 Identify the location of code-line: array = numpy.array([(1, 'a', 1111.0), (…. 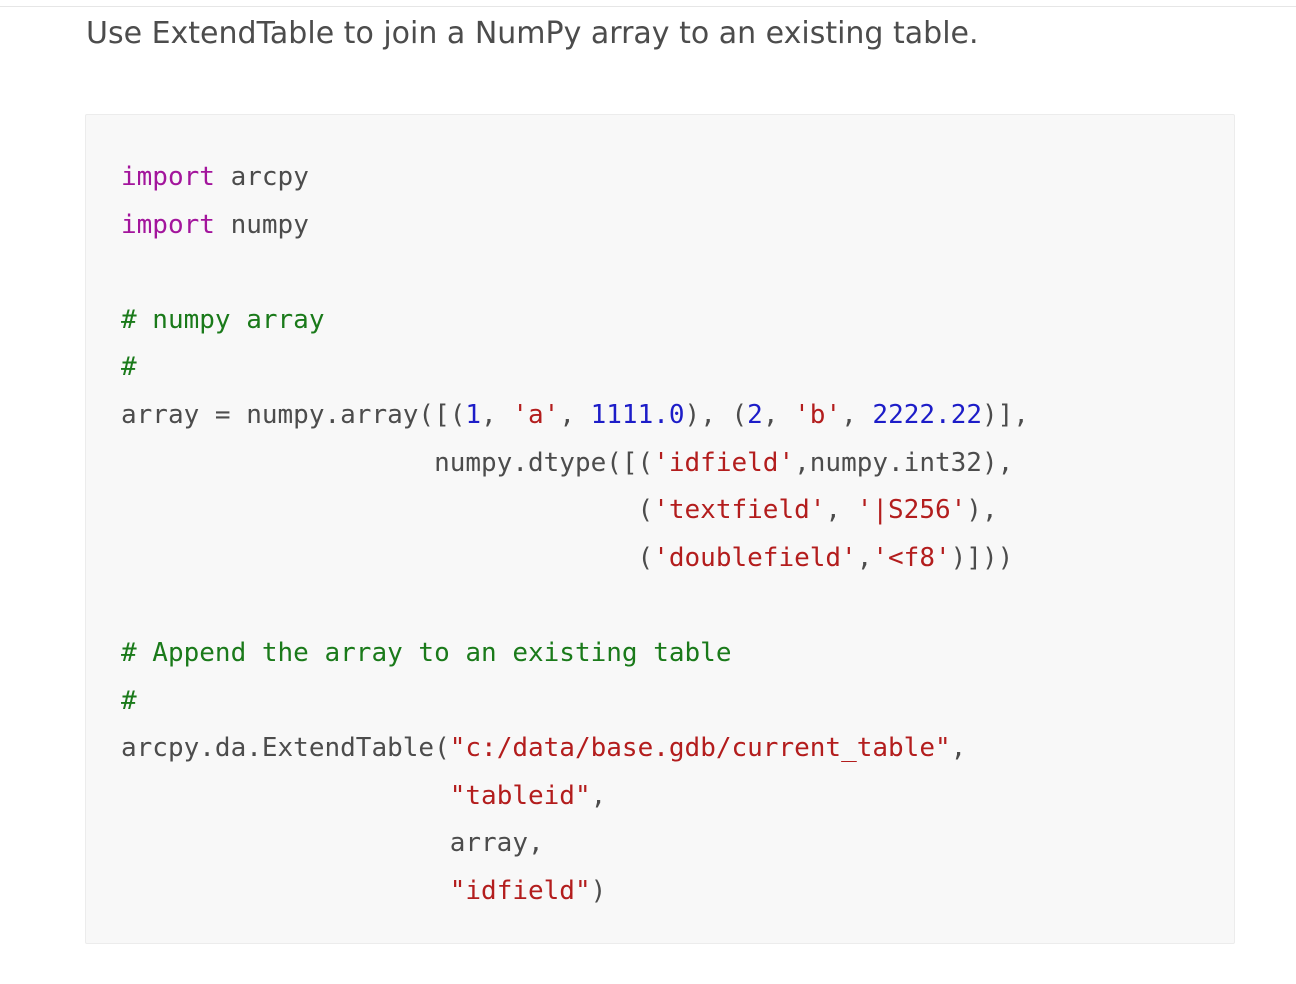
(575, 416).